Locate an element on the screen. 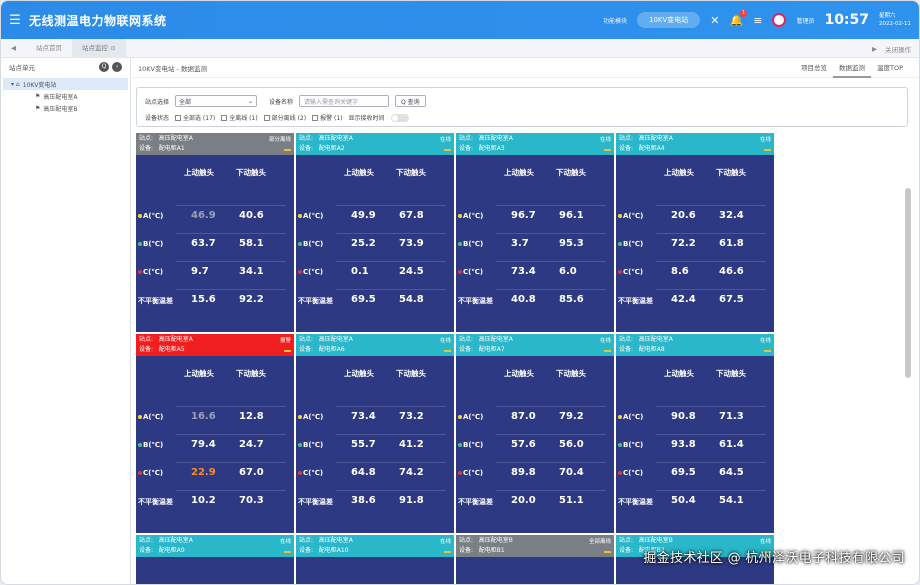 The image size is (920, 585). row-label: A(℃) is located at coordinates (630, 417).